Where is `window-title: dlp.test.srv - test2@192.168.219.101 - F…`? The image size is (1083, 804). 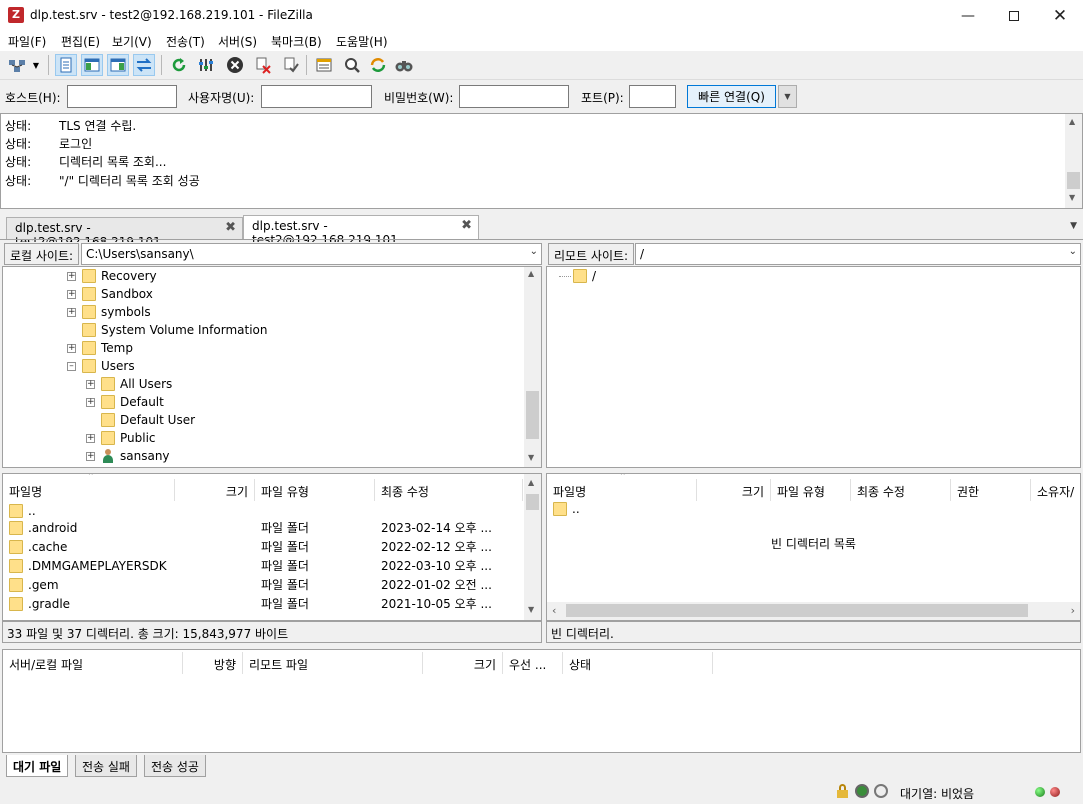 window-title: dlp.test.srv - test2@192.168.219.101 - F… is located at coordinates (171, 15).